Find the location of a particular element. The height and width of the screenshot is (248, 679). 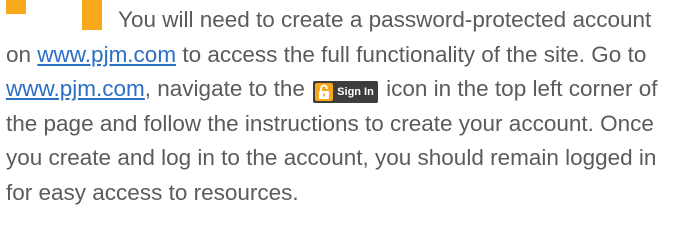

padlock-icon is located at coordinates (324, 92).